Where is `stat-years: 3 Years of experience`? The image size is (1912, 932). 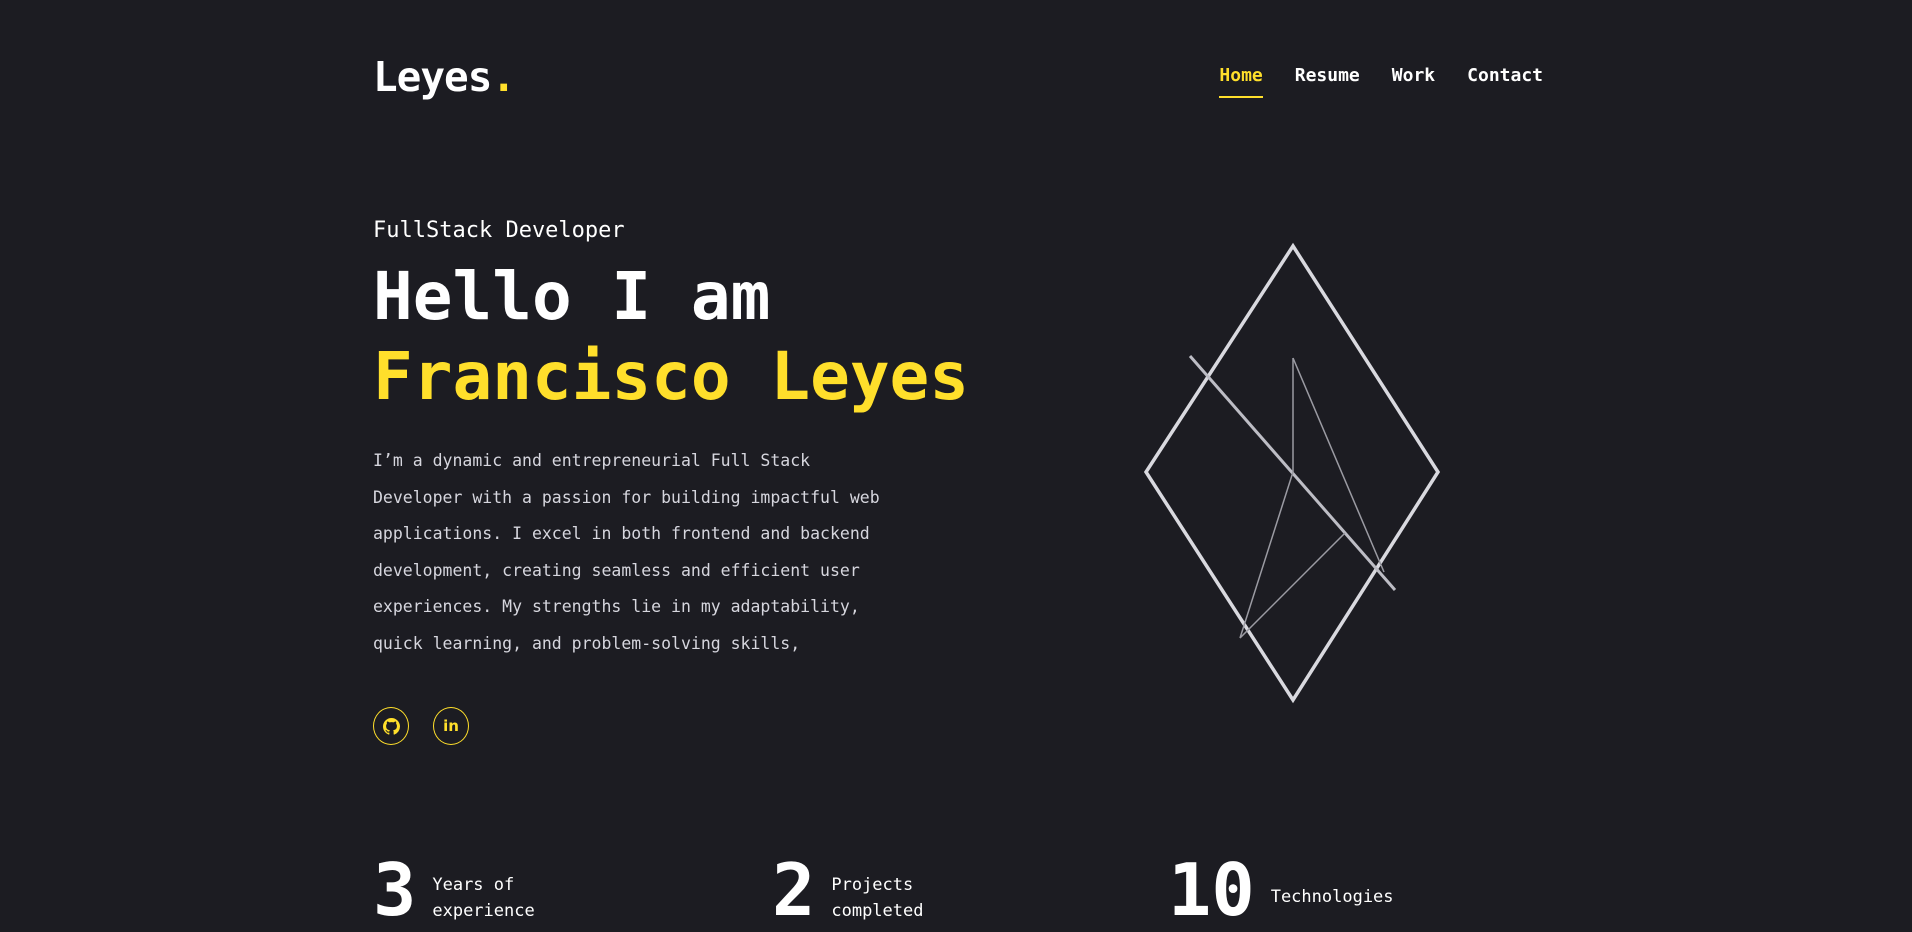 stat-years: 3 Years of experience is located at coordinates (454, 890).